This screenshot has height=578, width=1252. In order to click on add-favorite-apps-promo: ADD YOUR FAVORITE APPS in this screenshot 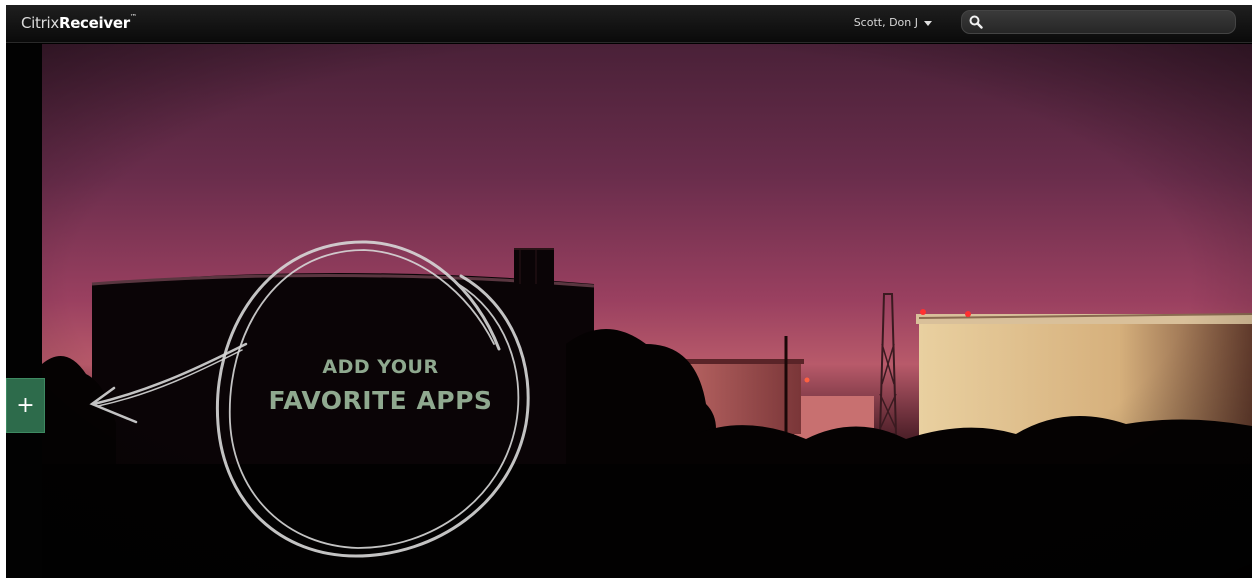, I will do `click(380, 385)`.